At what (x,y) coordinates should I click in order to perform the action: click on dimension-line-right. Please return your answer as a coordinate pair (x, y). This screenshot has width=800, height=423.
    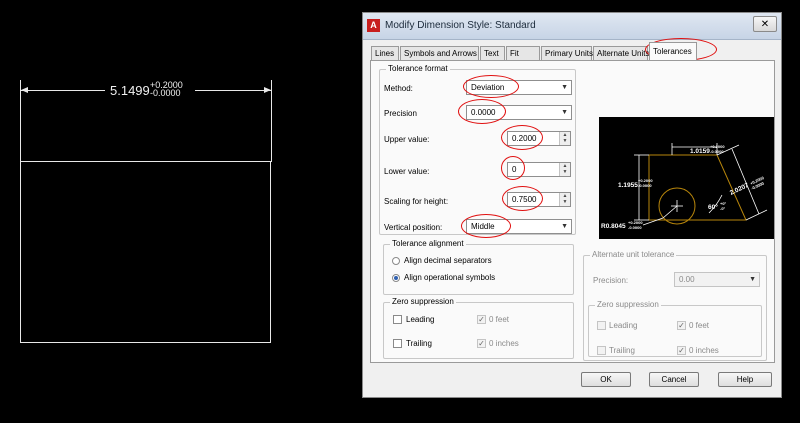
    Looking at the image, I should click on (233, 90).